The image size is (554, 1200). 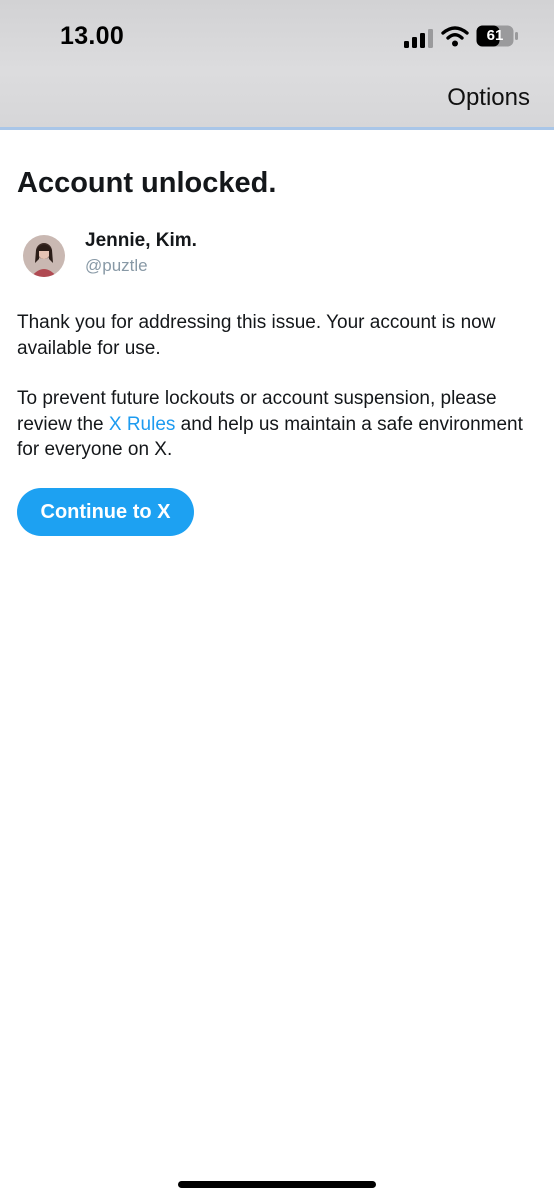 I want to click on x-rules-link: X Rules, so click(x=142, y=424).